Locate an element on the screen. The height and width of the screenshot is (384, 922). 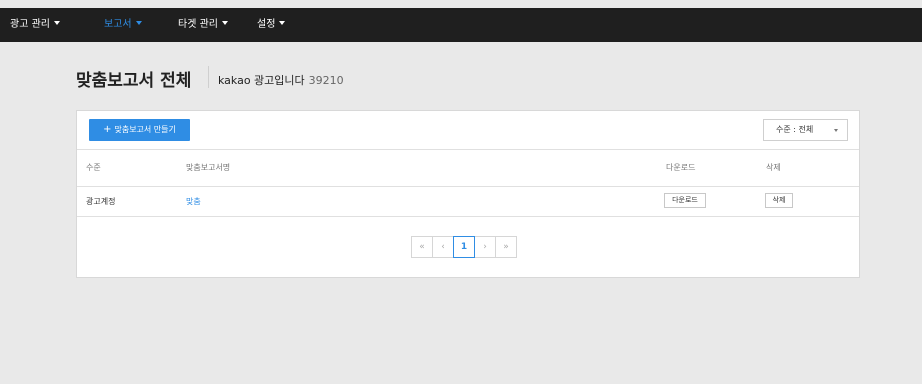
row-level-cell: 광고계정 is located at coordinates (101, 201).